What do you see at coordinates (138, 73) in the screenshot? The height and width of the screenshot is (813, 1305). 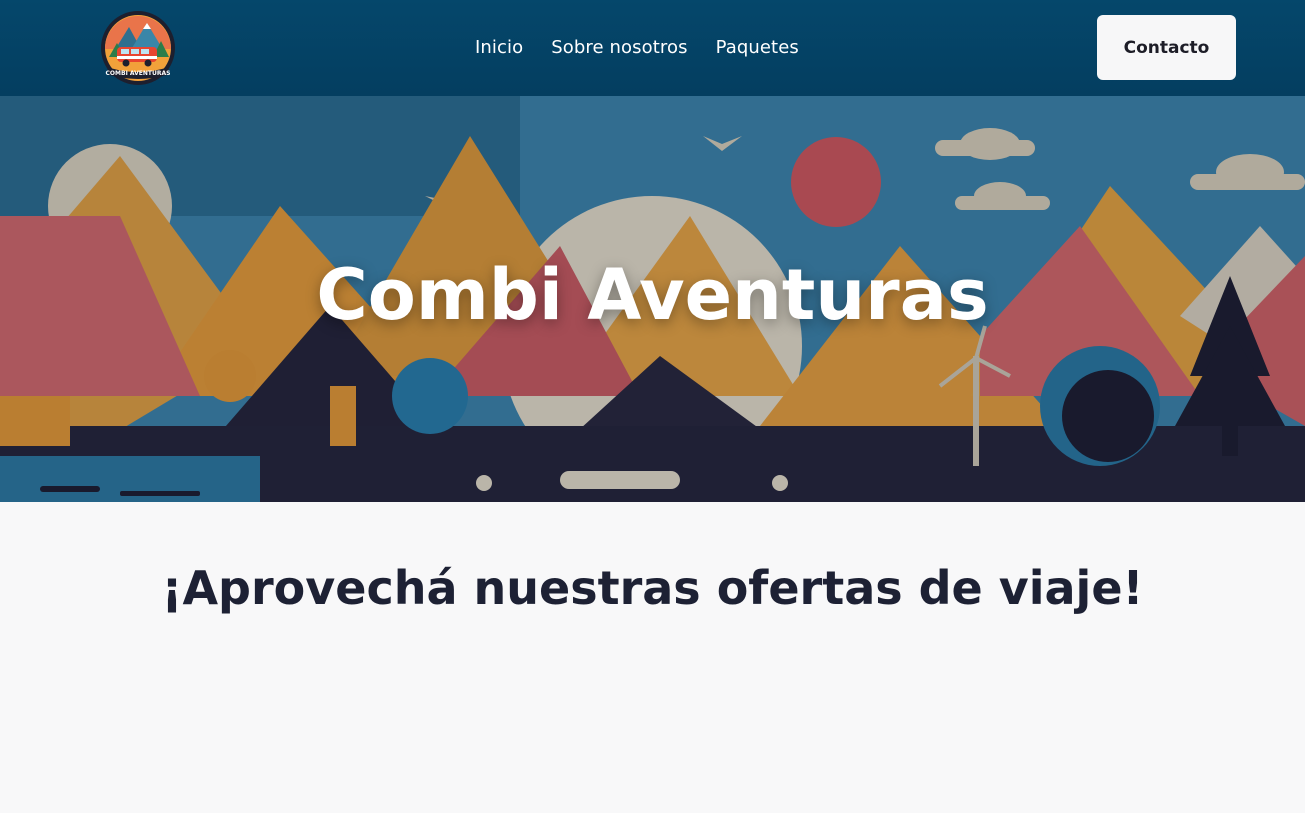 I see `logo-text: COMBI AVENTURAS` at bounding box center [138, 73].